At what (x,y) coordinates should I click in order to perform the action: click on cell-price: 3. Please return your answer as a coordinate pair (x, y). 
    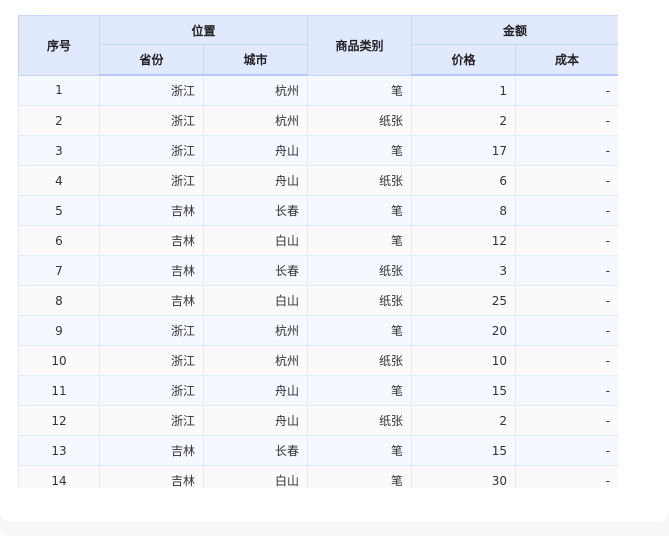
    Looking at the image, I should click on (464, 270).